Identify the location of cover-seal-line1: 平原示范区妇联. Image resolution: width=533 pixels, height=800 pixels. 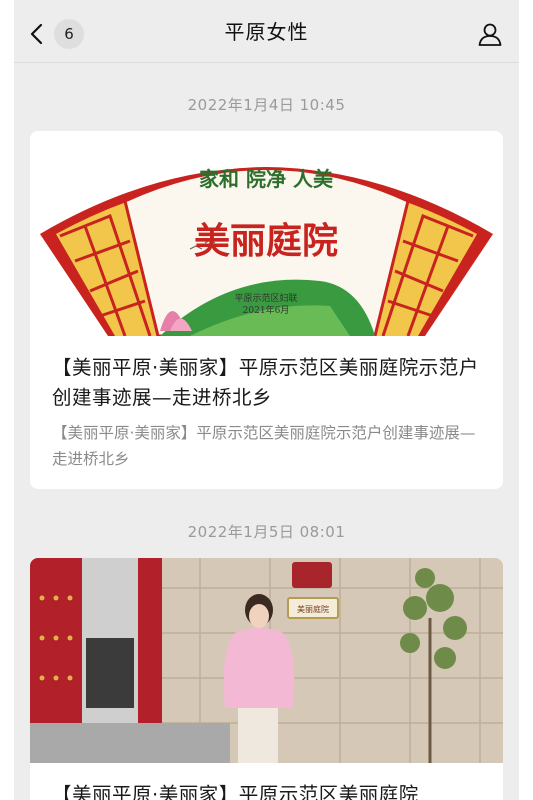
(265, 298).